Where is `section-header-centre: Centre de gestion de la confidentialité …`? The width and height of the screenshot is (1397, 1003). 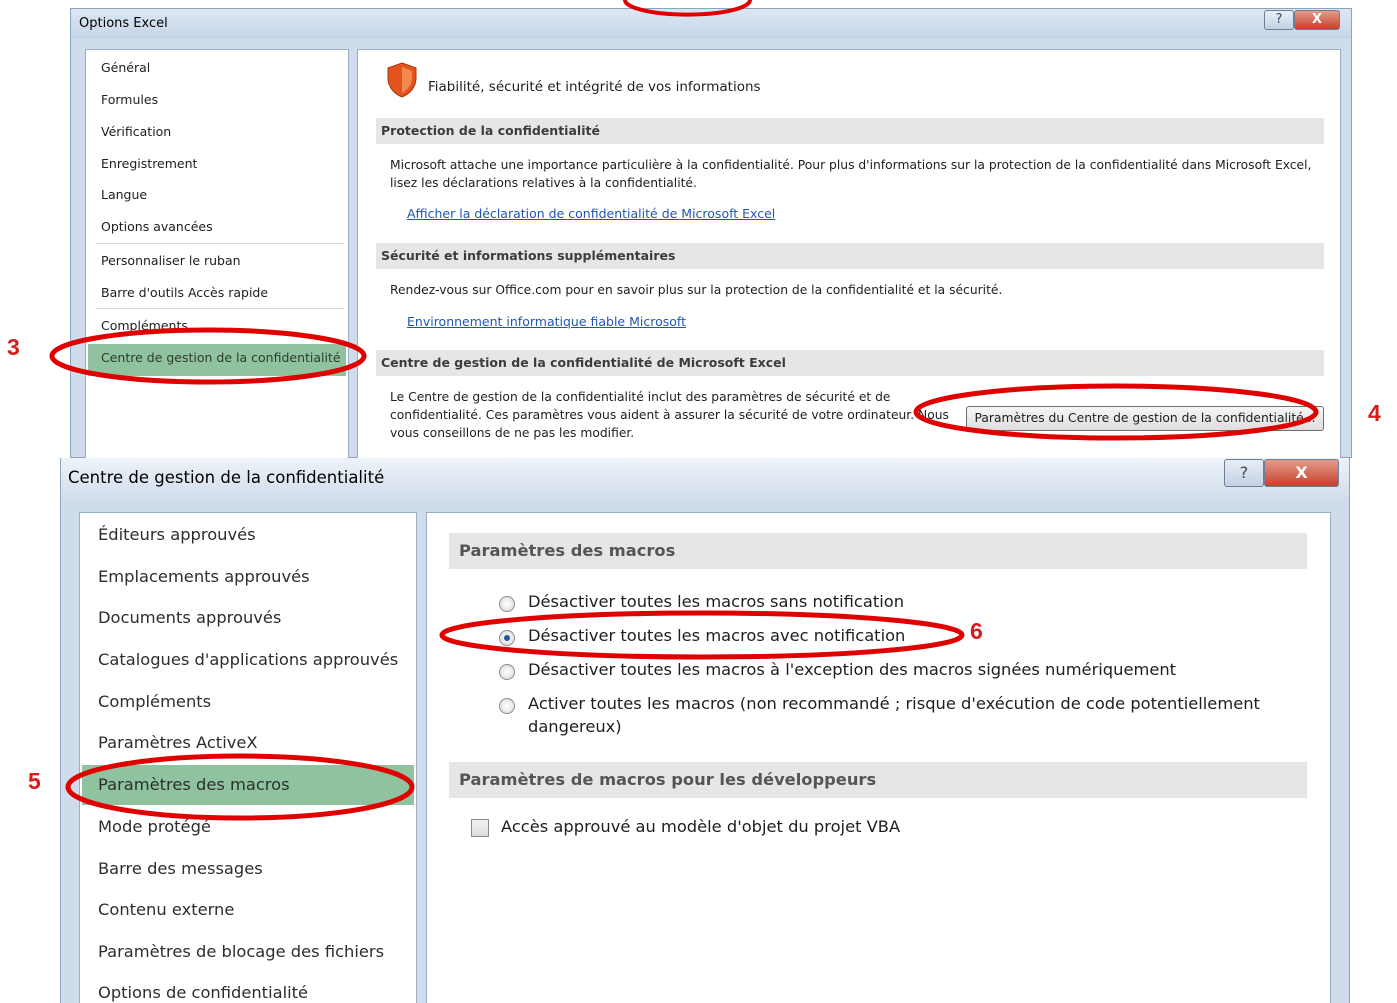 section-header-centre: Centre de gestion de la confidentialité … is located at coordinates (850, 363).